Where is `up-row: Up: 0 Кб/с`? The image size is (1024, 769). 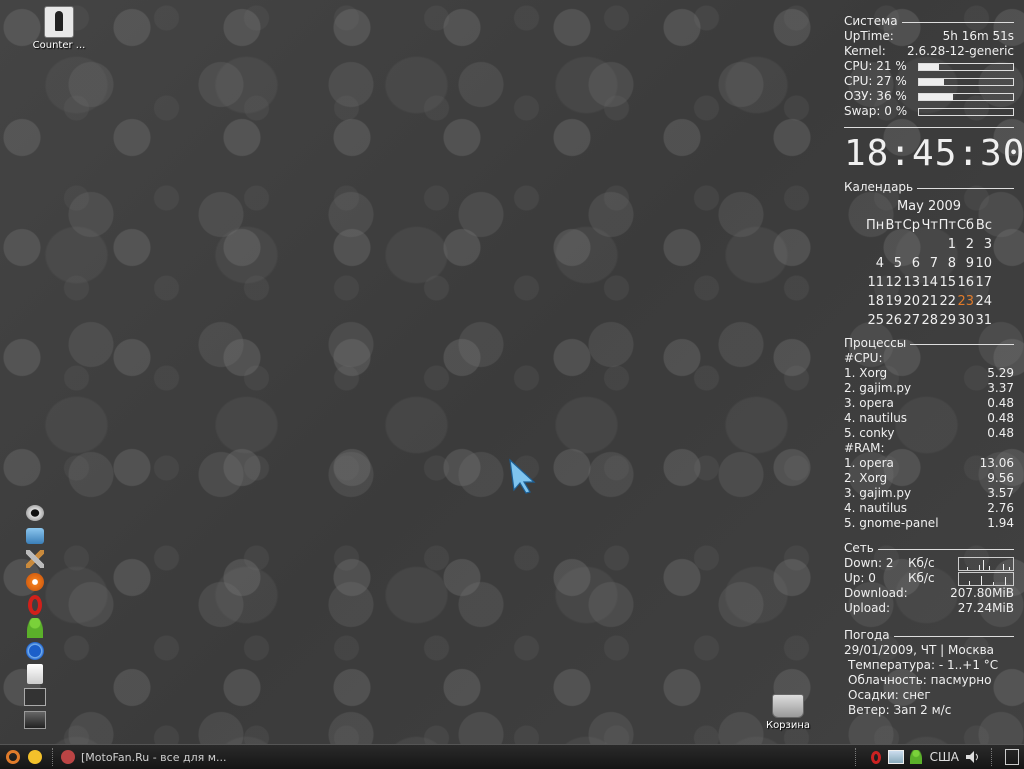
up-row: Up: 0 Кб/с is located at coordinates (929, 578).